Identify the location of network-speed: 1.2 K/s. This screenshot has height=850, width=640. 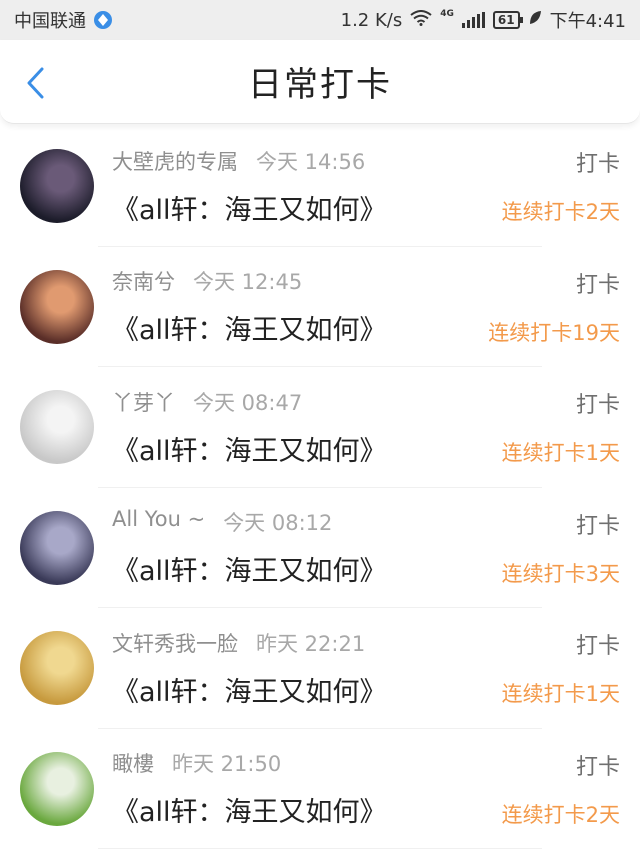
(371, 20).